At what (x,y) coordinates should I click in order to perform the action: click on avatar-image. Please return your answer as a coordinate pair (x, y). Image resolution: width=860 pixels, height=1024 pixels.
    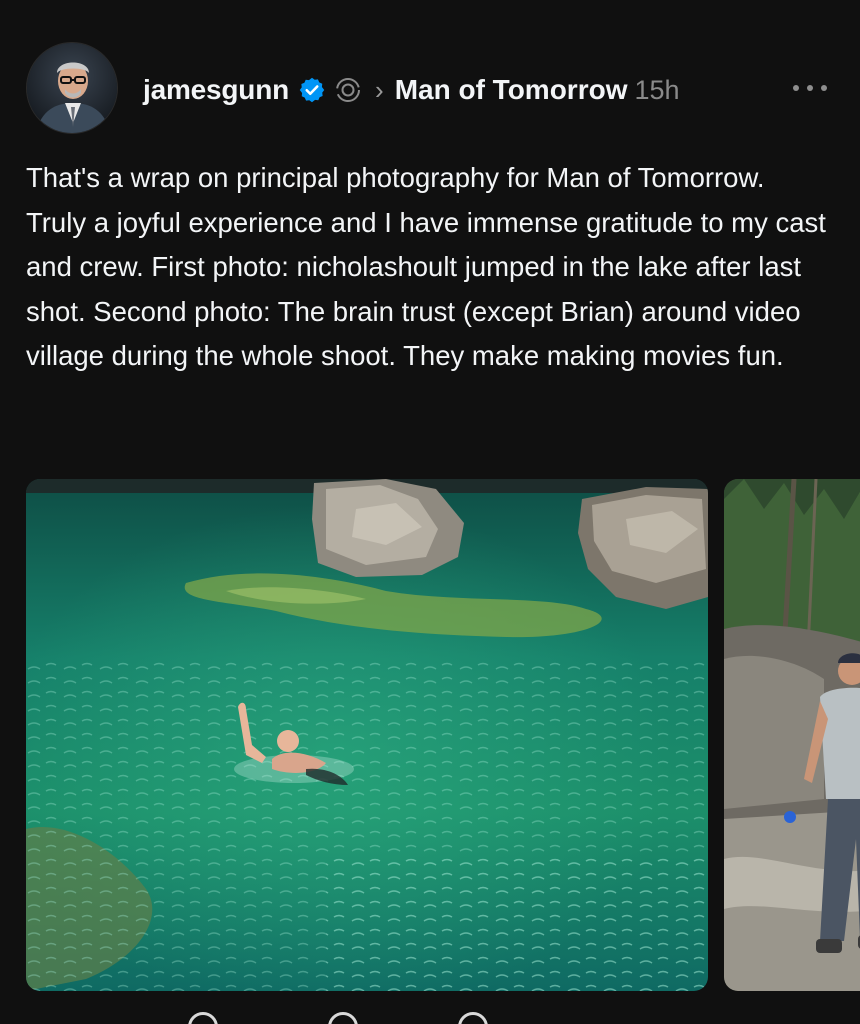
    Looking at the image, I should click on (72, 88).